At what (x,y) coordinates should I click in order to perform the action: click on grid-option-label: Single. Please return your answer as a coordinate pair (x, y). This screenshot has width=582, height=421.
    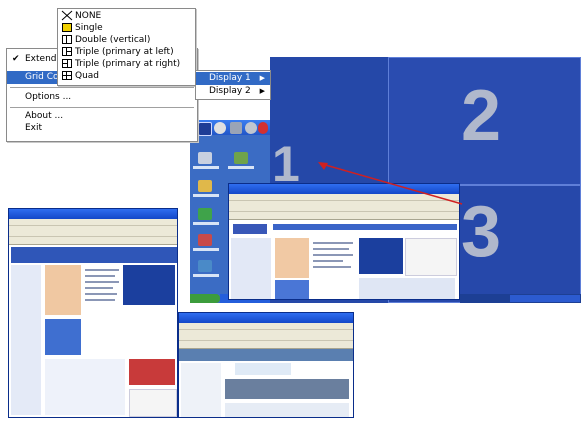
    Looking at the image, I should click on (89, 28).